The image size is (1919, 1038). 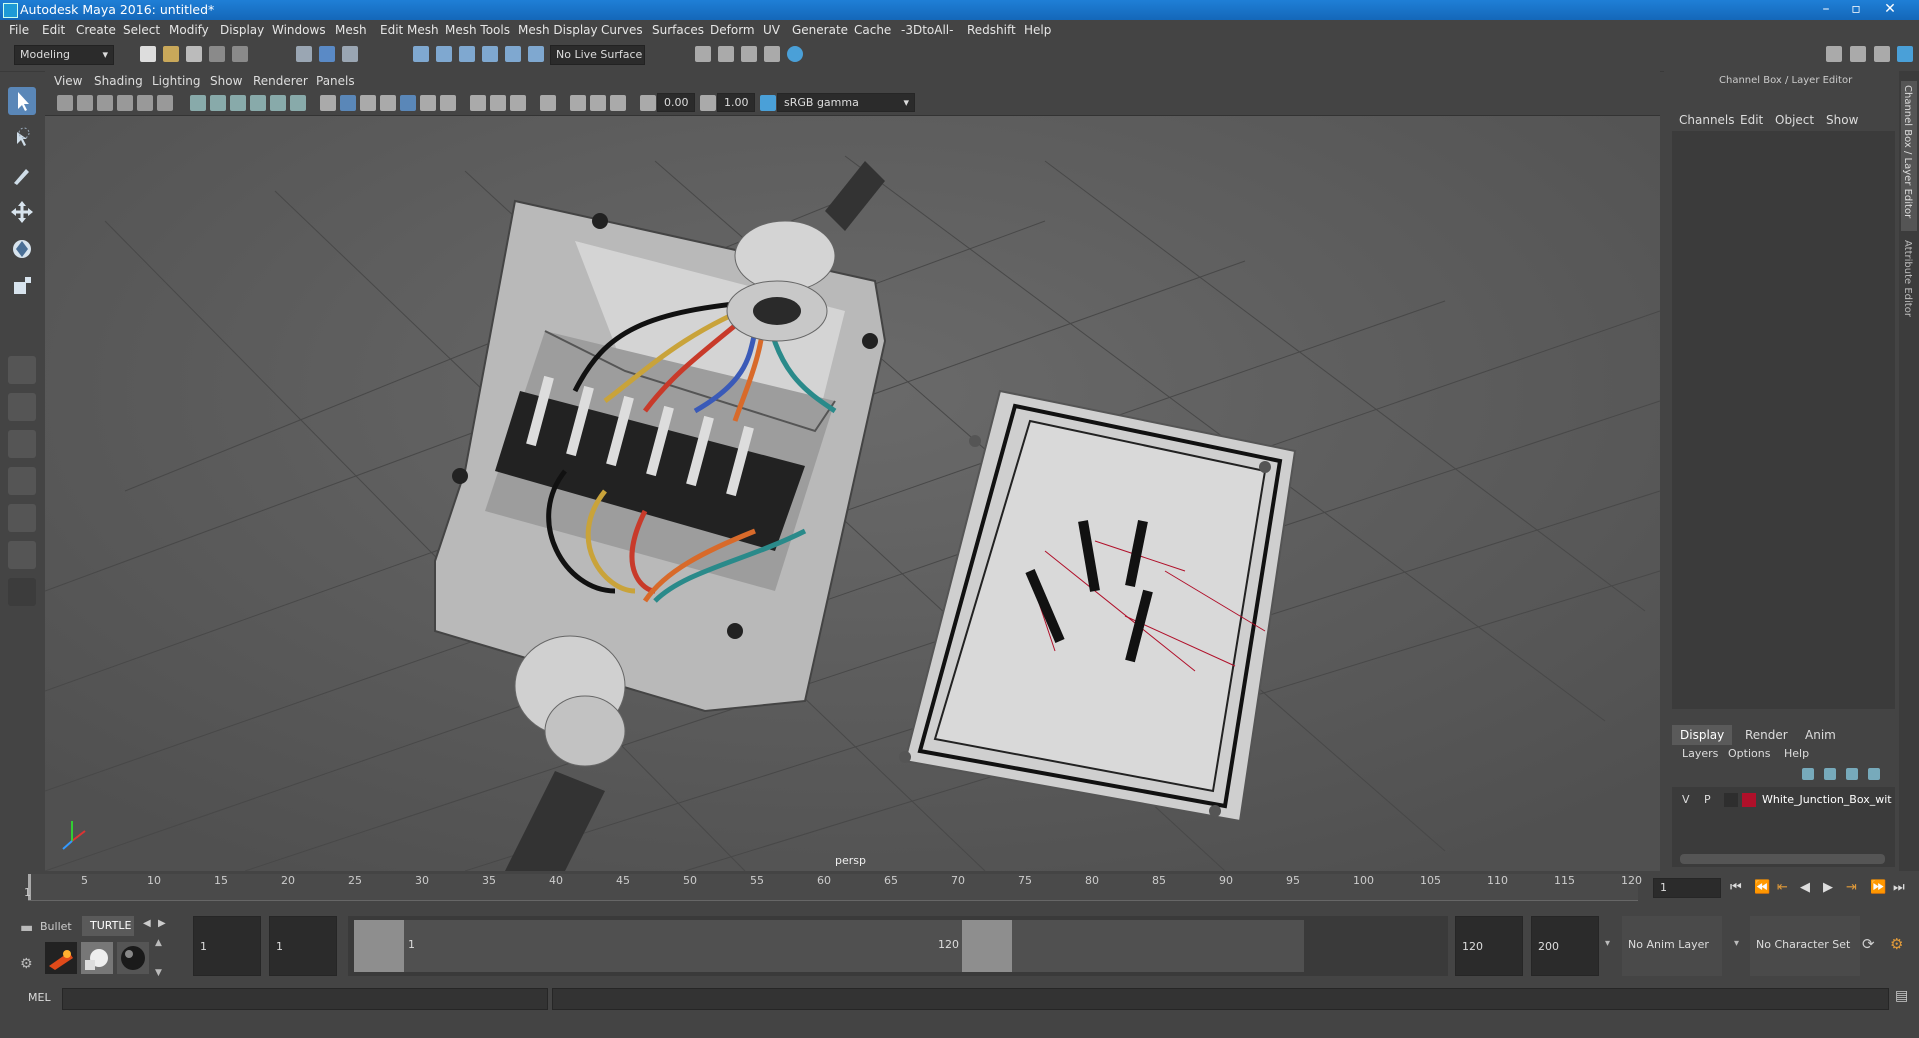 I want to click on play-forwards-icon: ▶, so click(x=1828, y=887).